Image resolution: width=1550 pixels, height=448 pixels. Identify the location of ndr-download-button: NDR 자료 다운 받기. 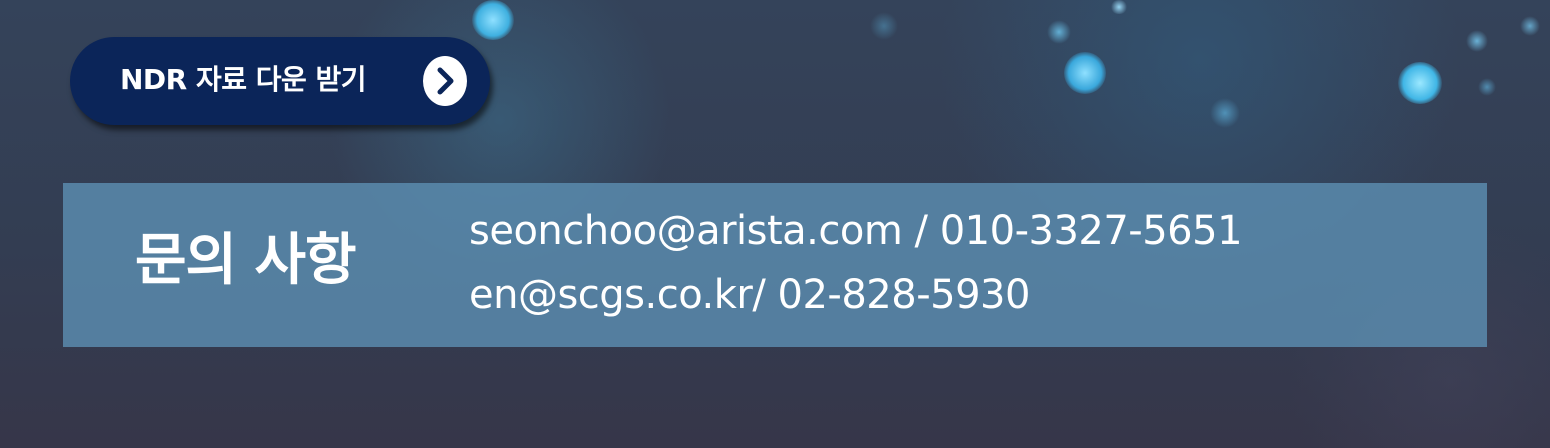
(280, 81).